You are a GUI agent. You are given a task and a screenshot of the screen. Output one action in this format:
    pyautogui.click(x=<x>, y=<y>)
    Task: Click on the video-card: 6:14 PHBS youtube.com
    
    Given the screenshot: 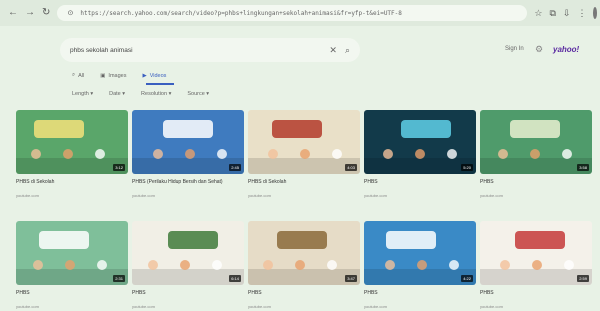 What is the action you would take?
    pyautogui.click(x=188, y=265)
    